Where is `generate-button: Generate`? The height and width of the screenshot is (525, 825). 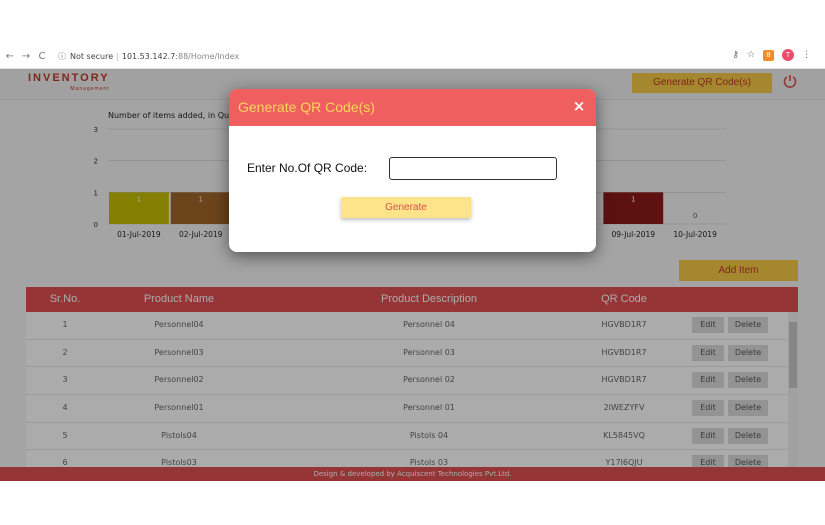
generate-button: Generate is located at coordinates (406, 207).